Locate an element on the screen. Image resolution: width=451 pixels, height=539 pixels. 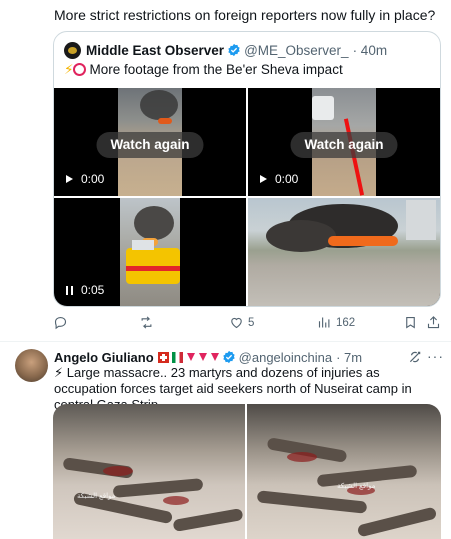
red-circle-icon is located at coordinates (80, 69).